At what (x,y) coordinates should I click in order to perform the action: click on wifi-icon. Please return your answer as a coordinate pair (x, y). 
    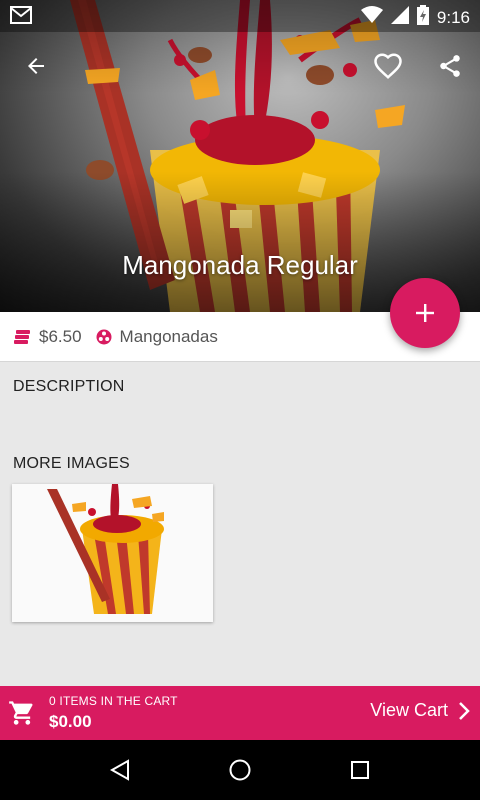
    Looking at the image, I should click on (371, 17).